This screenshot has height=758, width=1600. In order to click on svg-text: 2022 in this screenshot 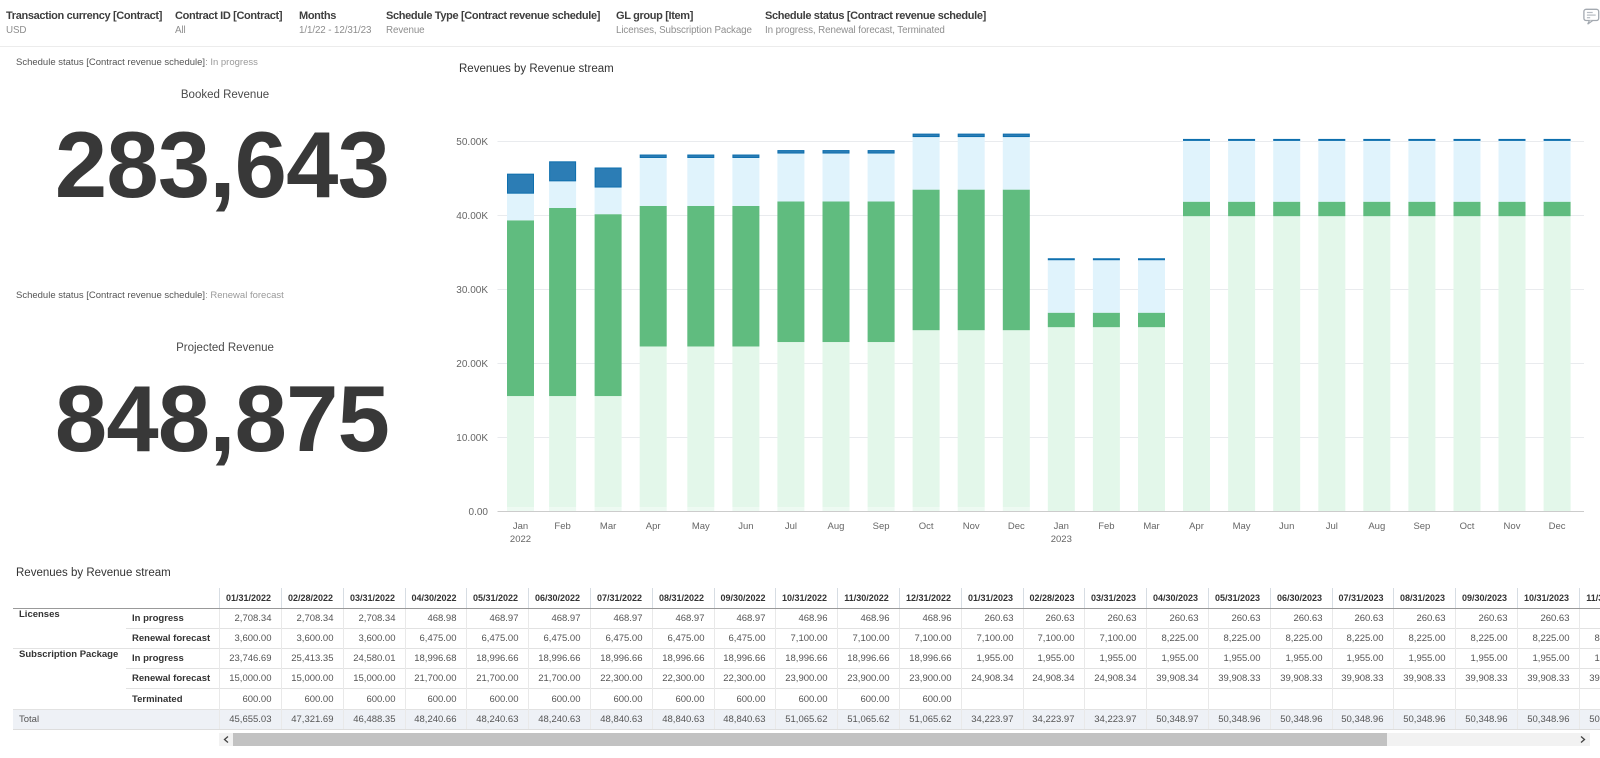, I will do `click(520, 539)`.